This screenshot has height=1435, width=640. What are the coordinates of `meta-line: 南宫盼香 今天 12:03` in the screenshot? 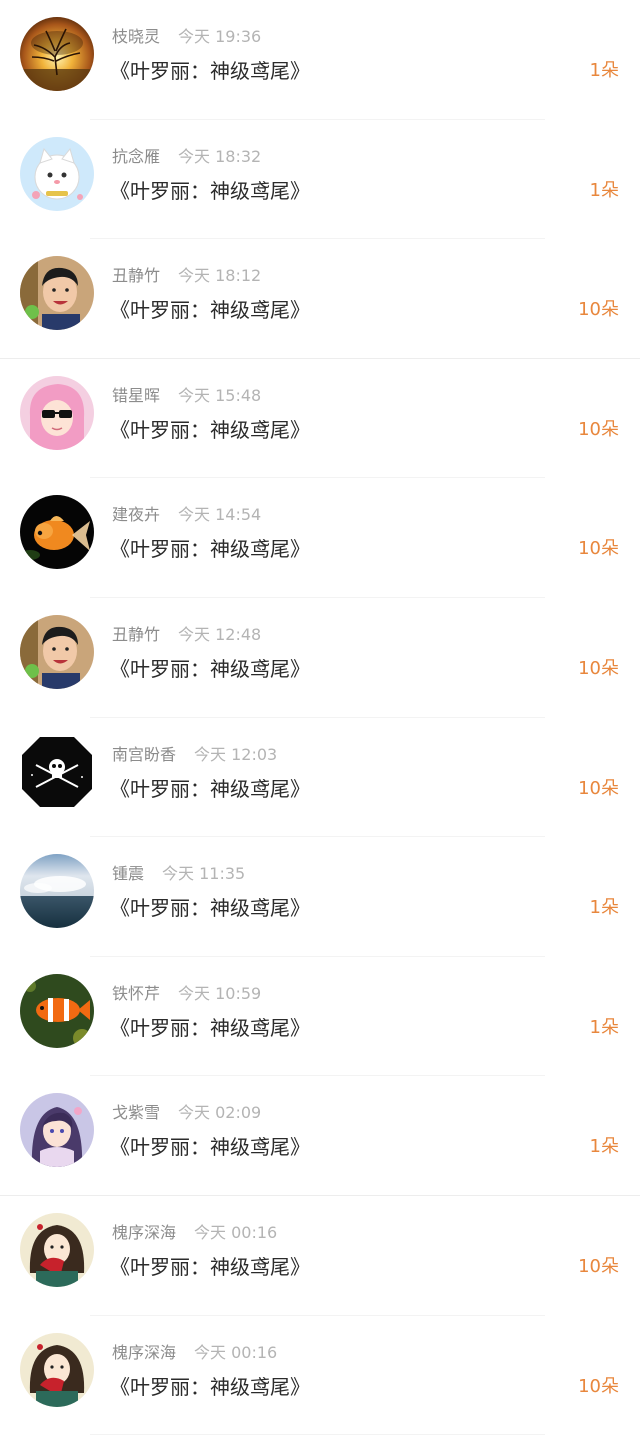 It's located at (194, 755).